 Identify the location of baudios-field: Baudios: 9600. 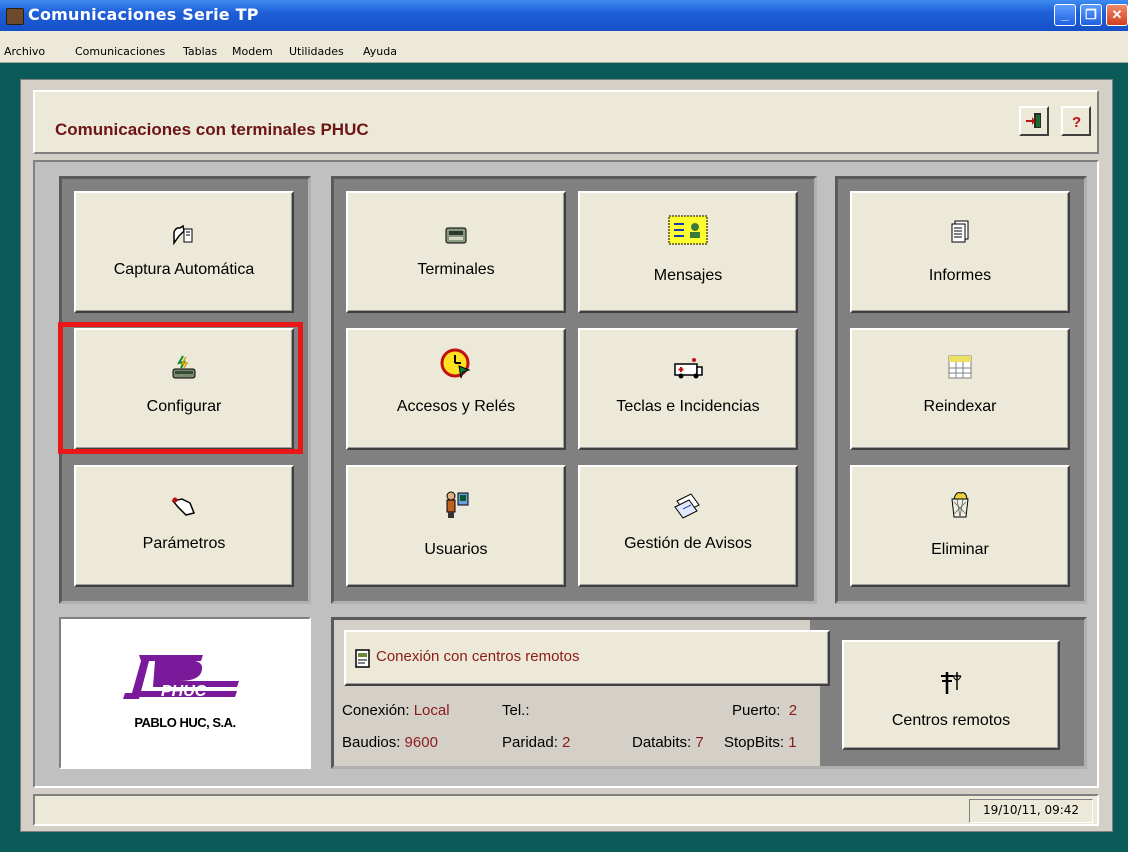
(390, 742).